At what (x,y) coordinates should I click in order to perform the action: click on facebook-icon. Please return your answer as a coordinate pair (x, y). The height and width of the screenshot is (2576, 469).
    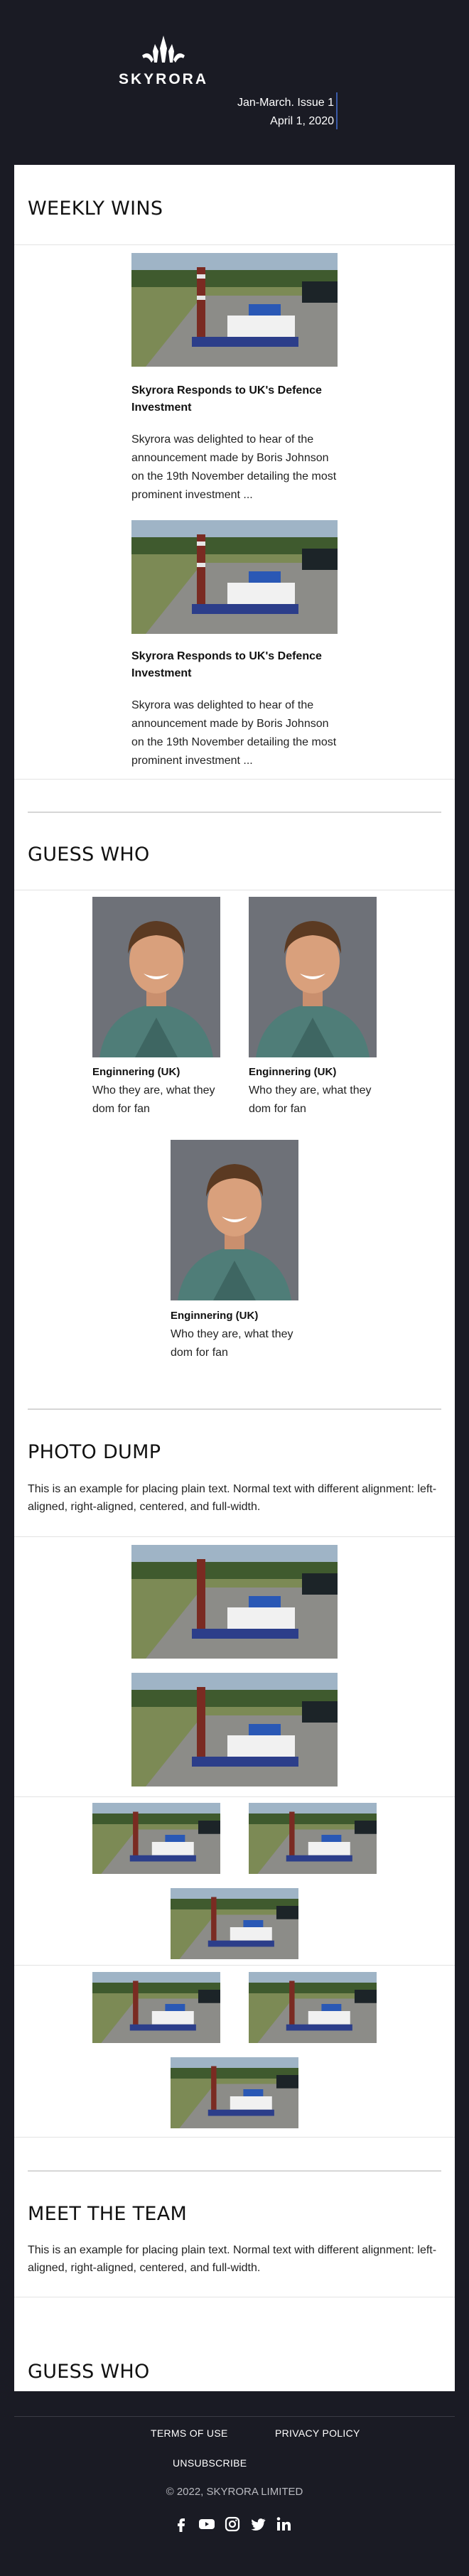
    Looking at the image, I should click on (181, 2524).